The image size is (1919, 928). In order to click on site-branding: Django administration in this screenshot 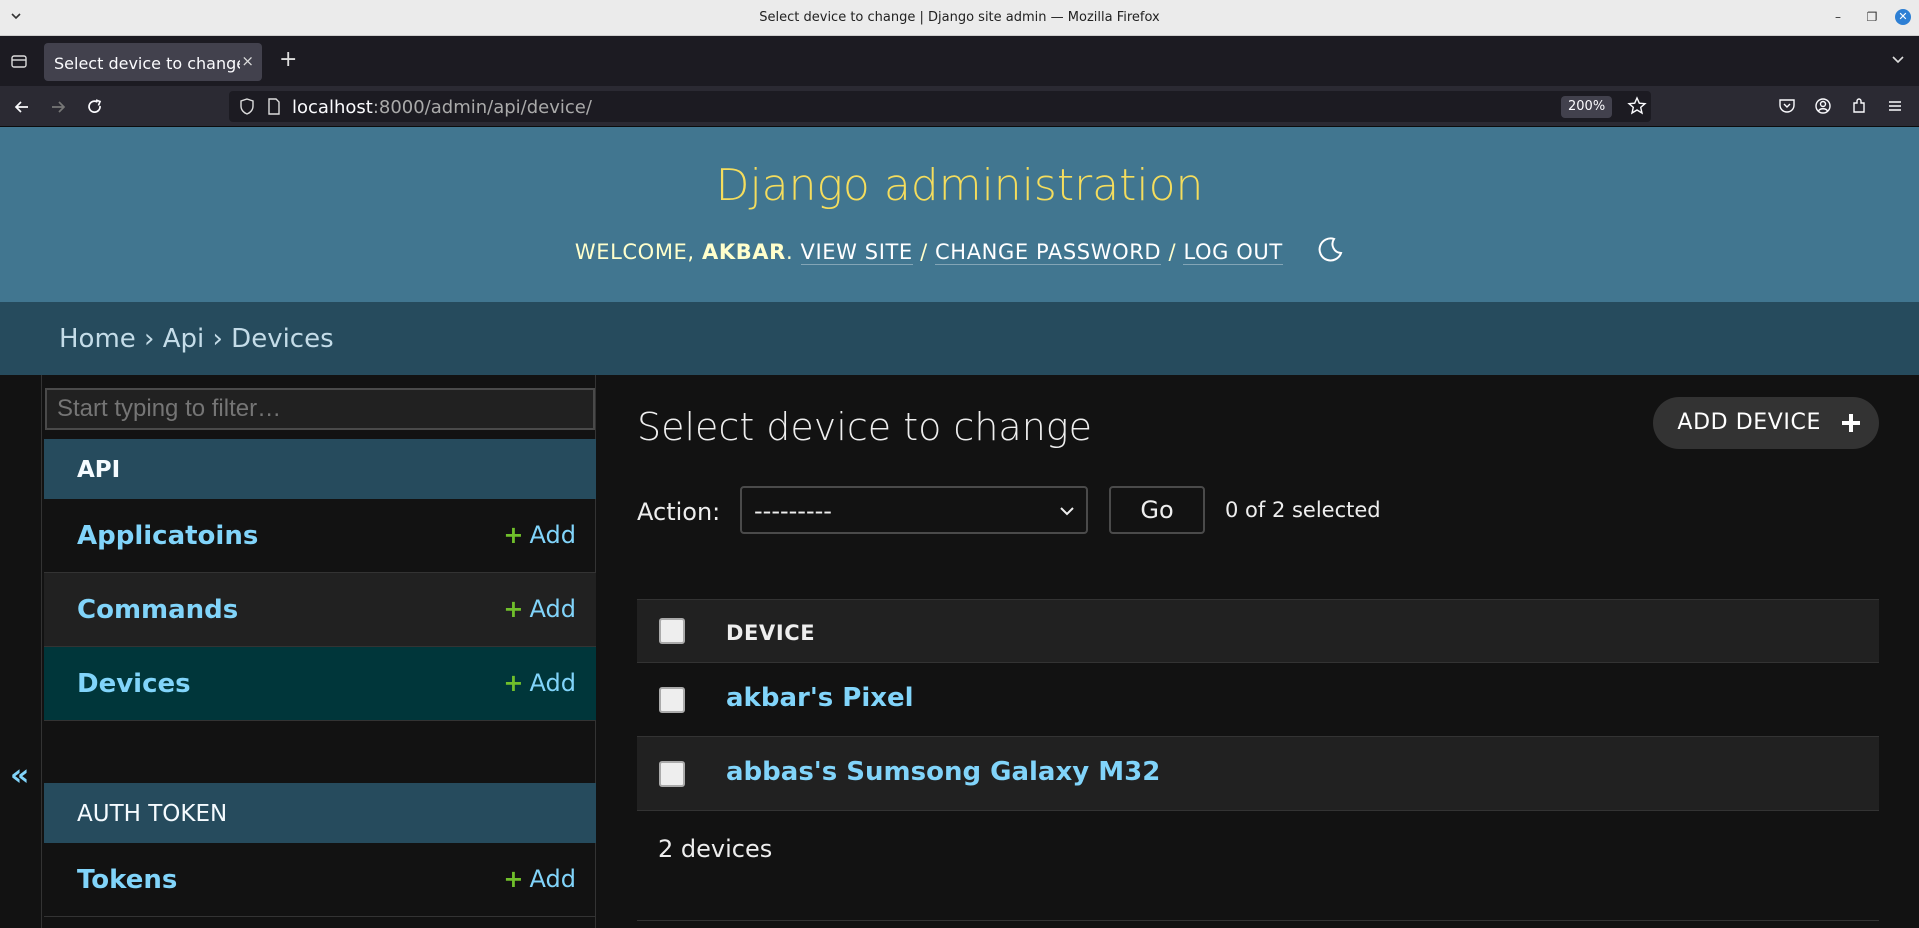, I will do `click(959, 185)`.